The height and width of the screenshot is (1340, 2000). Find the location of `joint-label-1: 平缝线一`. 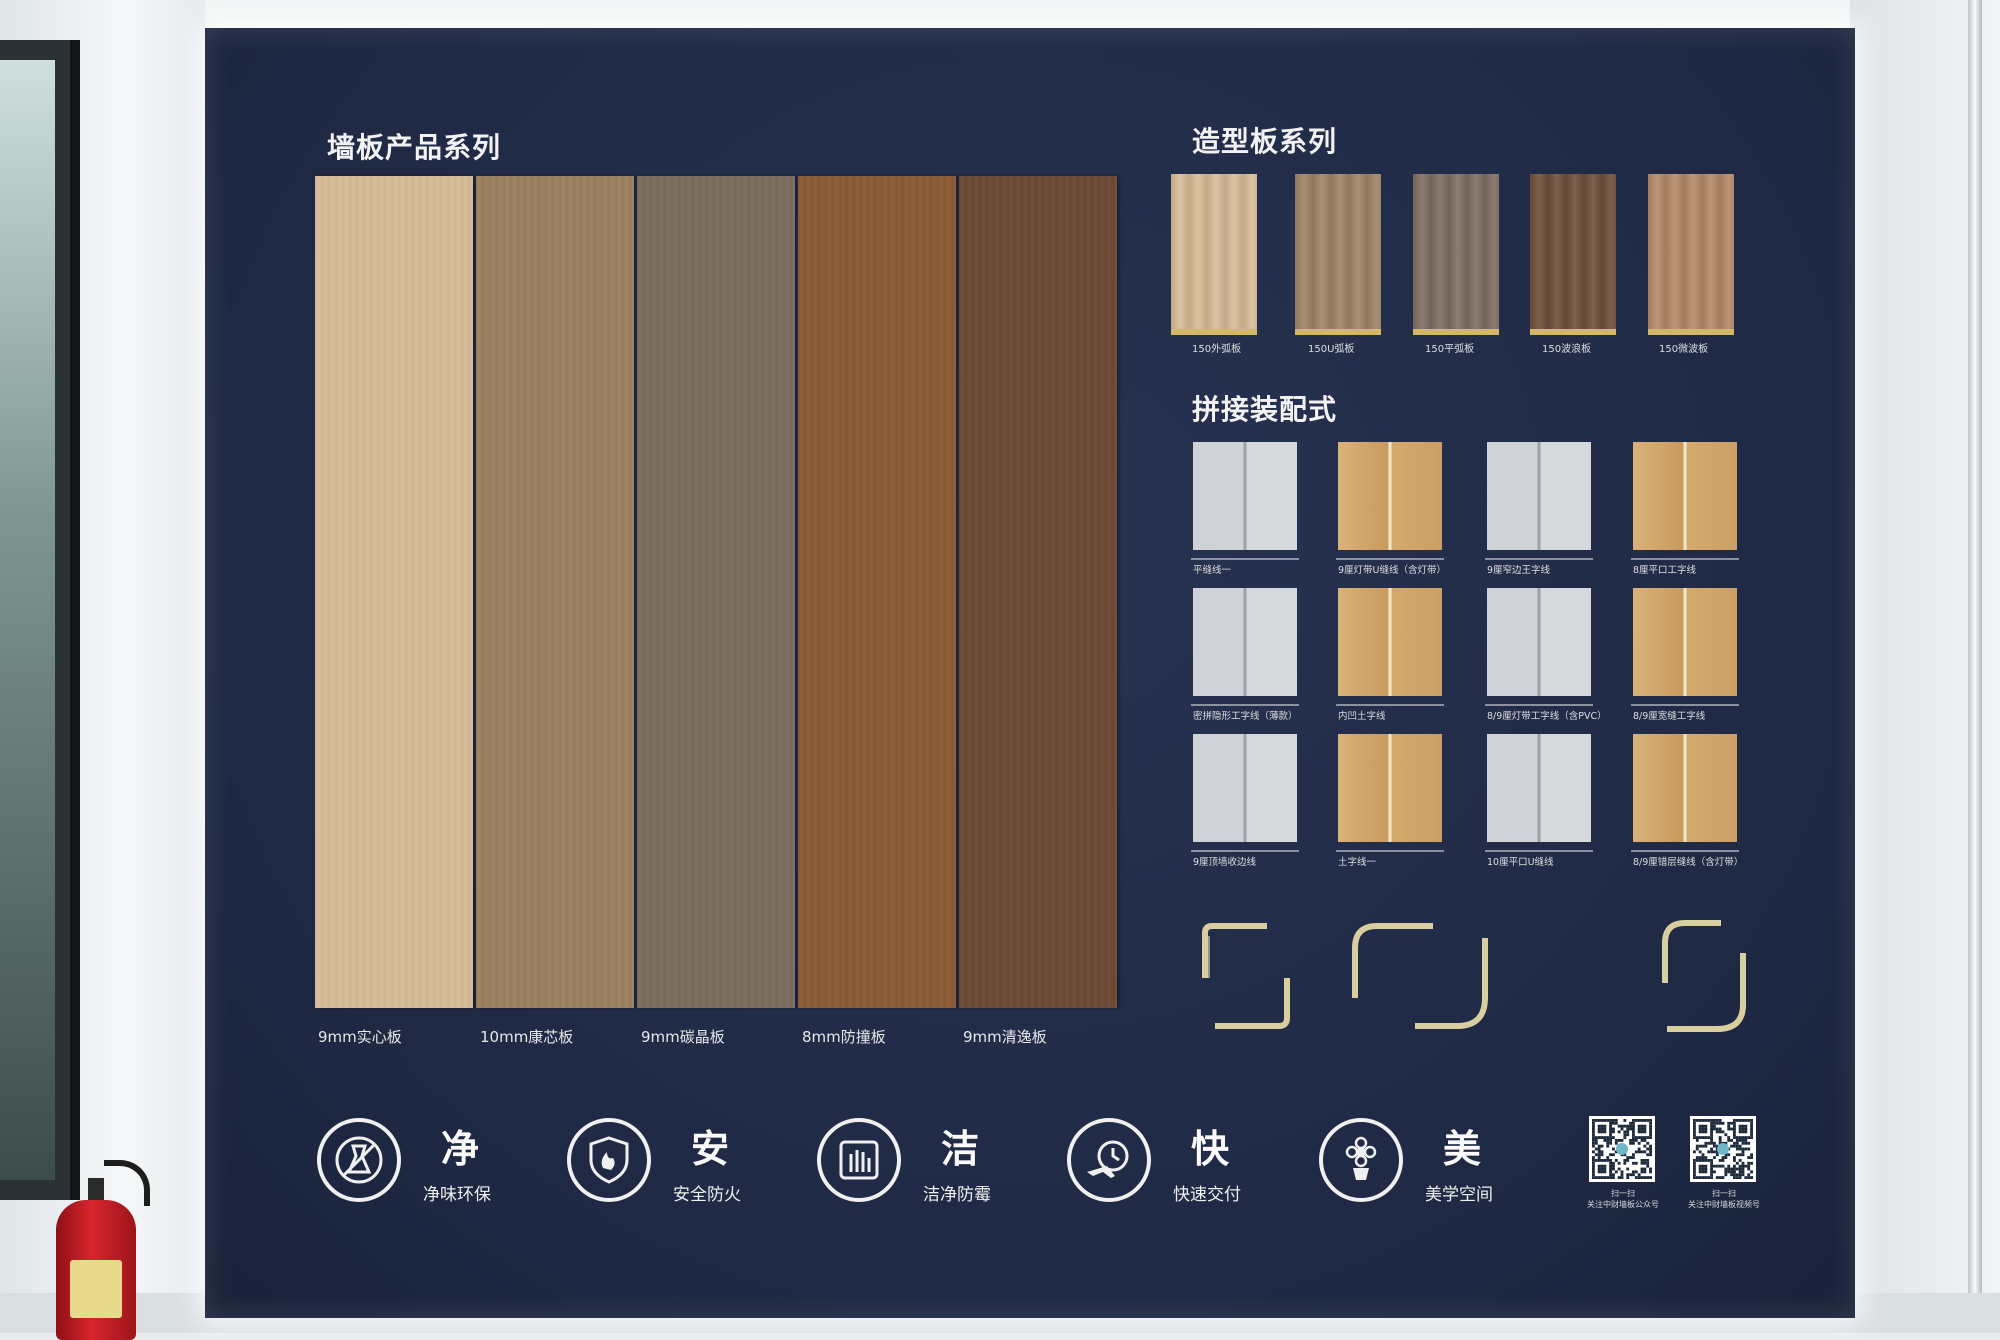

joint-label-1: 平缝线一 is located at coordinates (1212, 570).